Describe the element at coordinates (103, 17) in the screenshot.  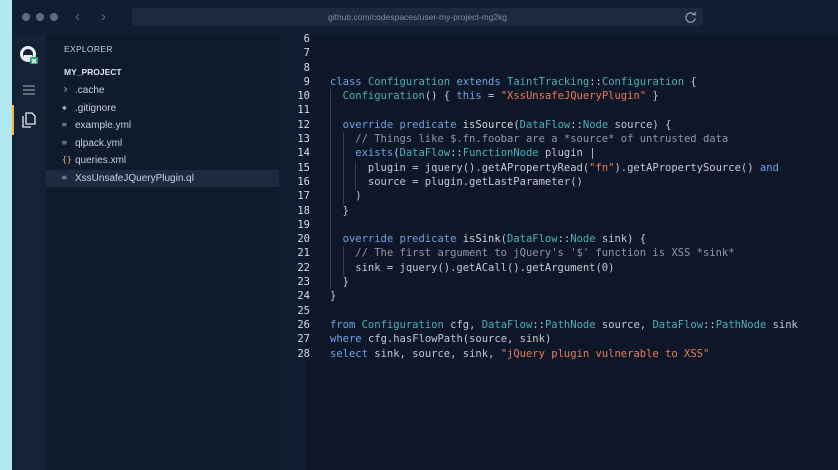
I see `forward-icon: ›` at that location.